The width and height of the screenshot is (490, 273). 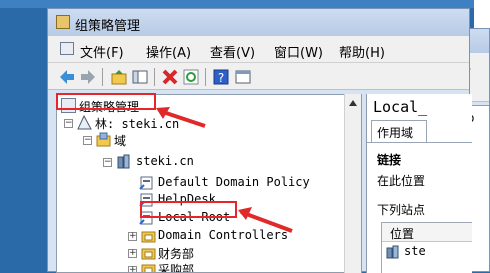 I want to click on annotation-arrows, so click(x=224, y=170).